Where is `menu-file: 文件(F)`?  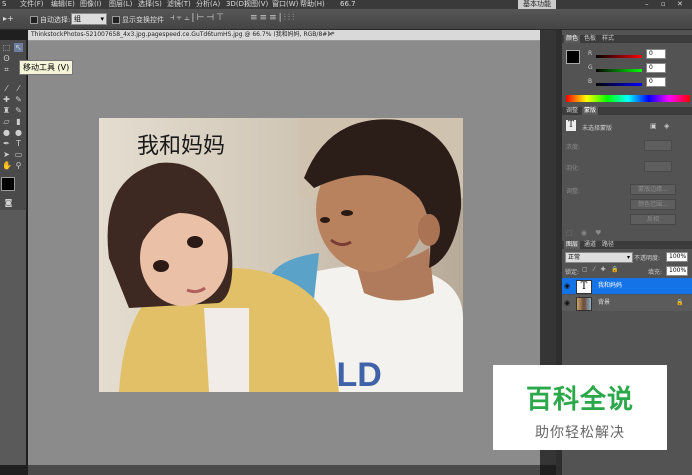 menu-file: 文件(F) is located at coordinates (32, 4).